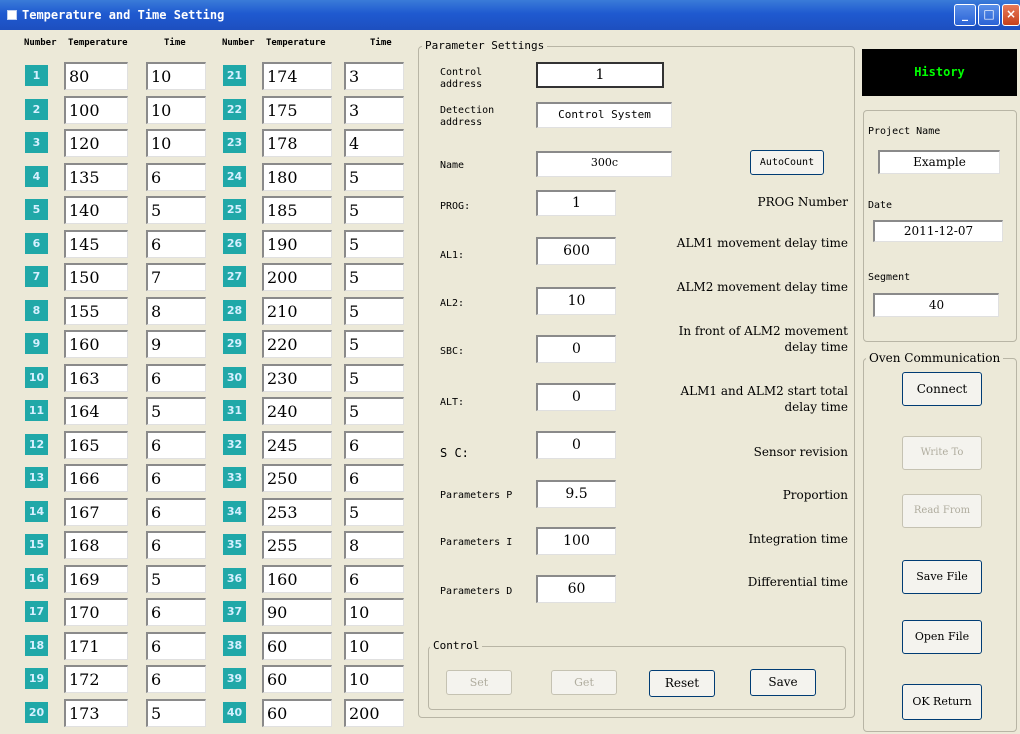  What do you see at coordinates (942, 637) in the screenshot?
I see `open-file-button: Open File` at bounding box center [942, 637].